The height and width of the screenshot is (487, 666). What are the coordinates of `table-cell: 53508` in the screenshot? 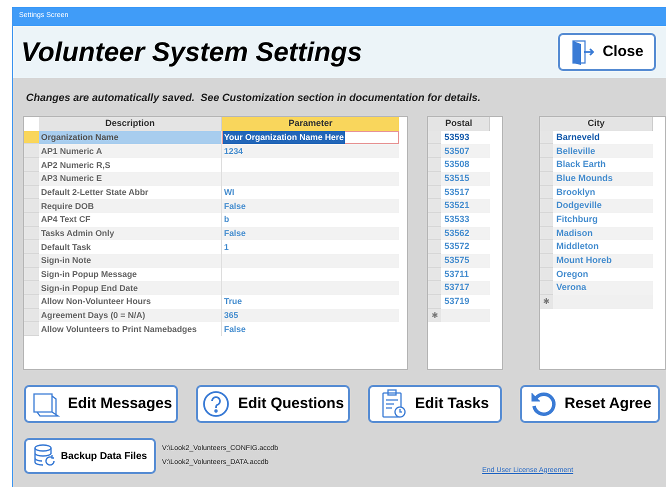 It's located at (465, 165).